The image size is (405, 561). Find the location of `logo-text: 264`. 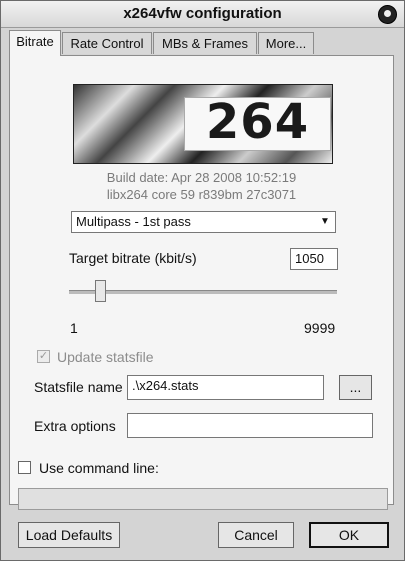

logo-text: 264 is located at coordinates (257, 122).